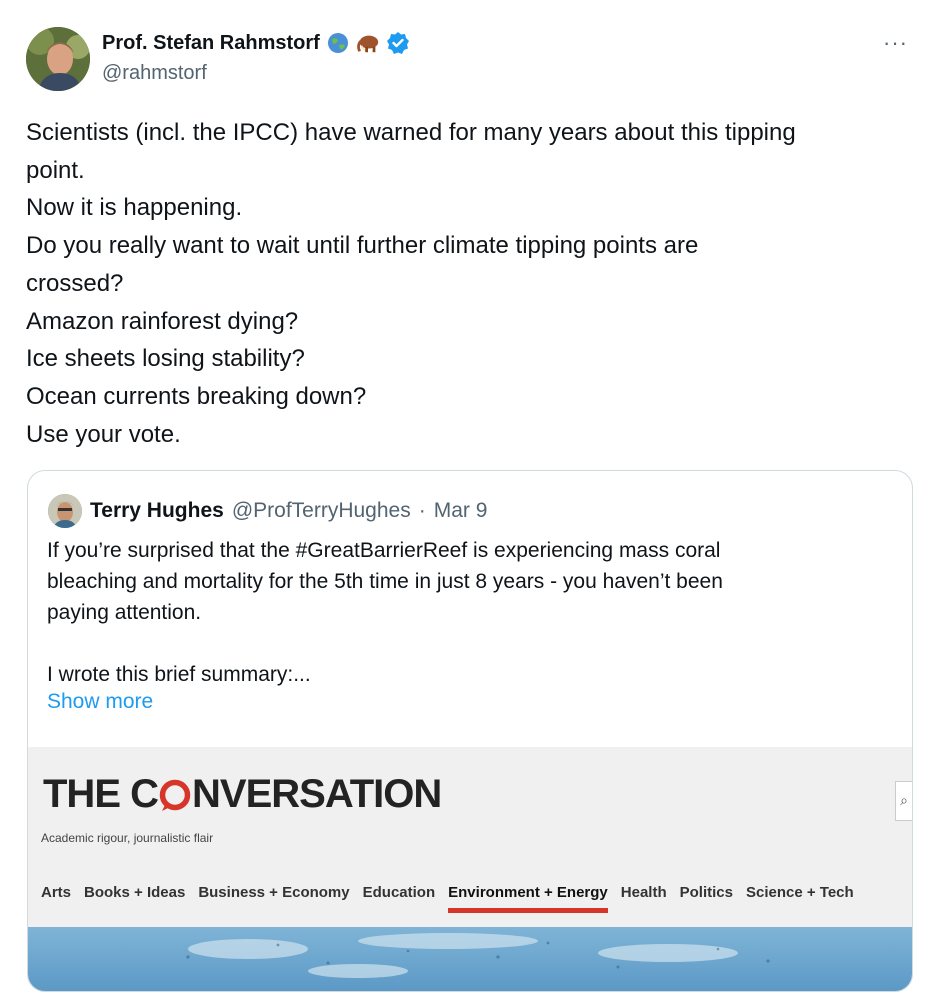 The height and width of the screenshot is (992, 932). Describe the element at coordinates (321, 511) in the screenshot. I see `quoted-author-handle: @ProfTerryHughes` at that location.